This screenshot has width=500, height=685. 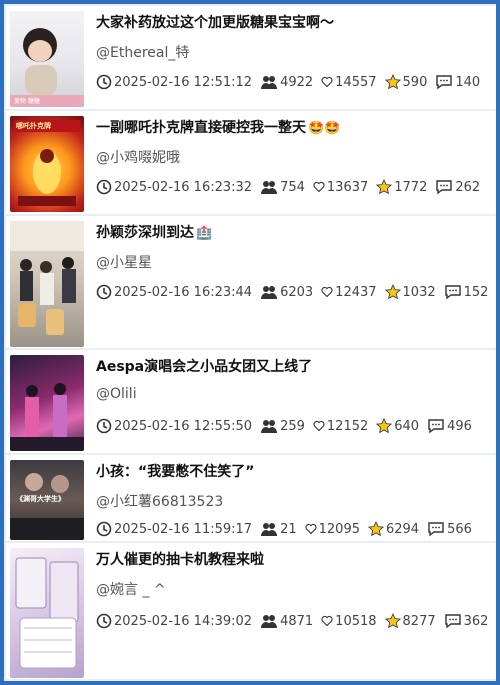 I want to click on comment-count: 566, so click(x=459, y=529).